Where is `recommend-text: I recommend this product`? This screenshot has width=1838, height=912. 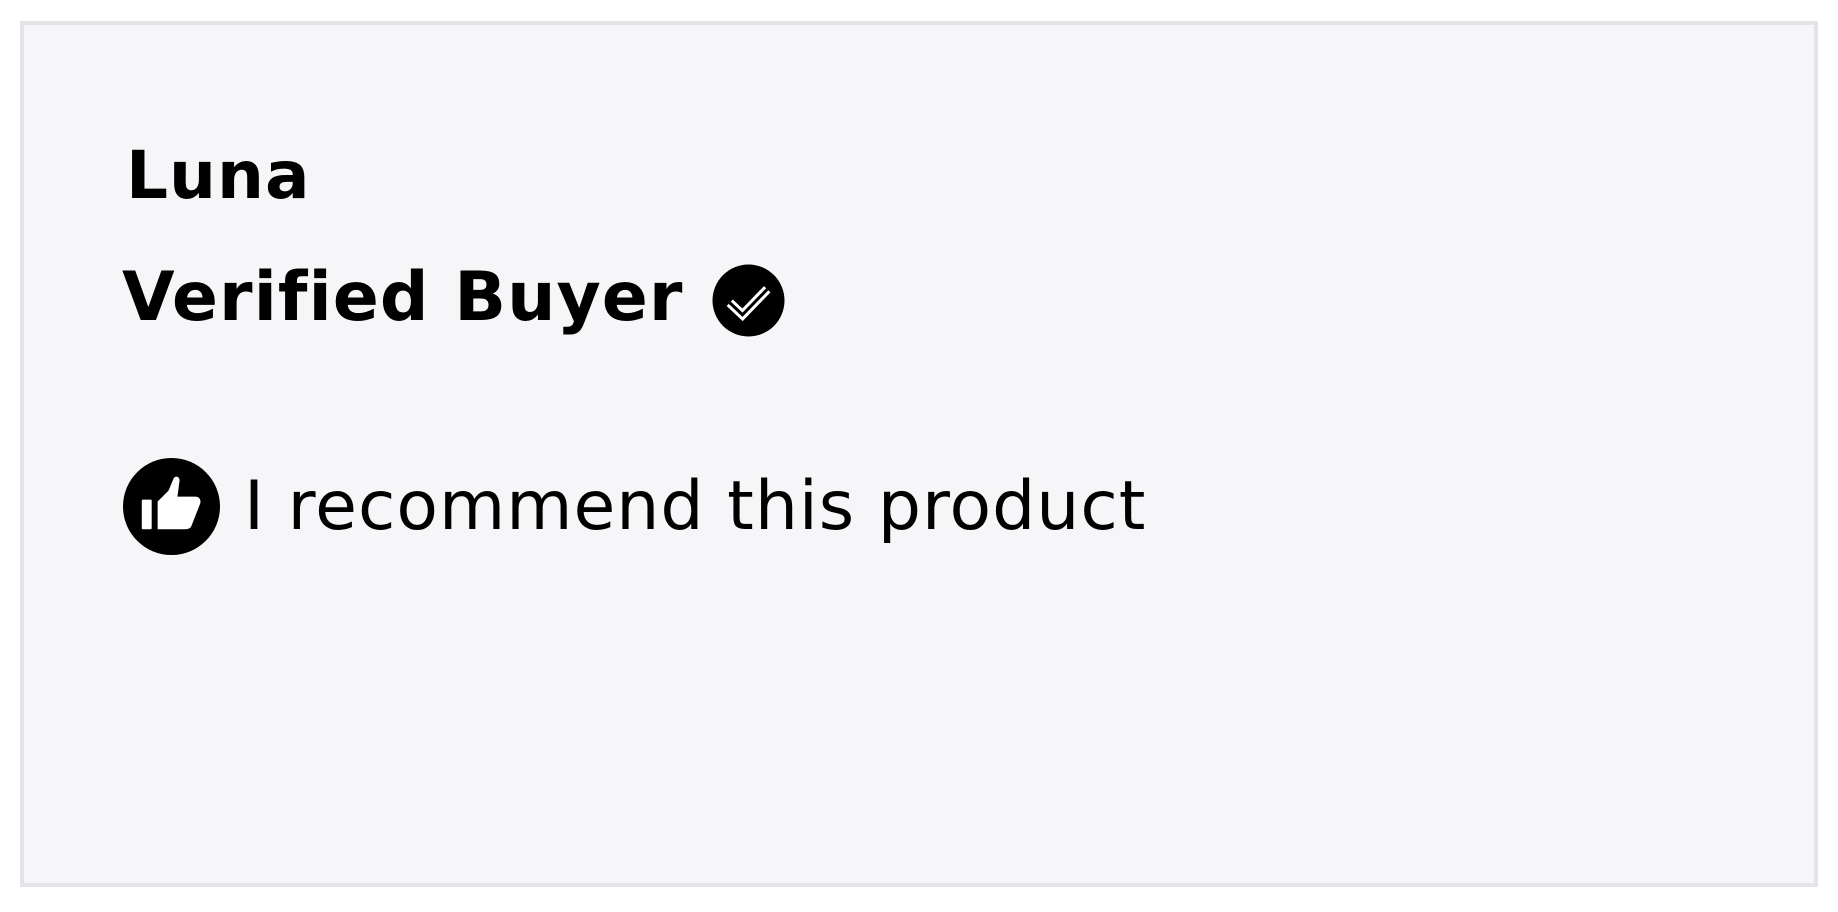 recommend-text: I recommend this product is located at coordinates (695, 506).